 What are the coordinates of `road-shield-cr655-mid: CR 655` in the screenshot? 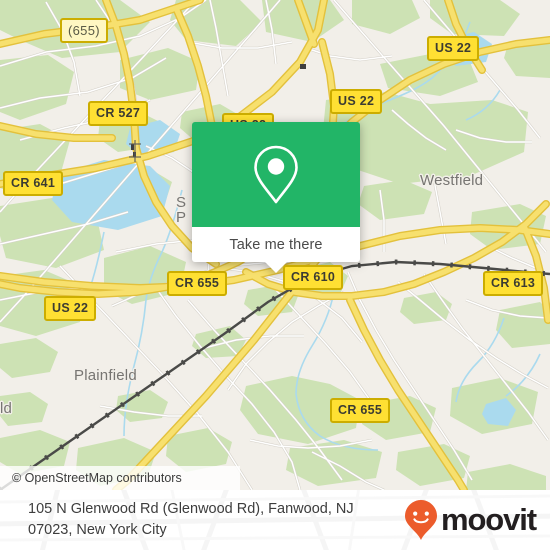 It's located at (197, 283).